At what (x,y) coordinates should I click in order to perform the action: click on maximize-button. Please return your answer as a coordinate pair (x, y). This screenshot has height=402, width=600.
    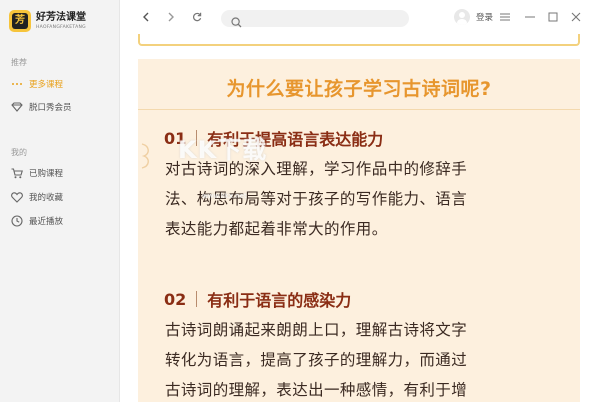
    Looking at the image, I should click on (553, 17).